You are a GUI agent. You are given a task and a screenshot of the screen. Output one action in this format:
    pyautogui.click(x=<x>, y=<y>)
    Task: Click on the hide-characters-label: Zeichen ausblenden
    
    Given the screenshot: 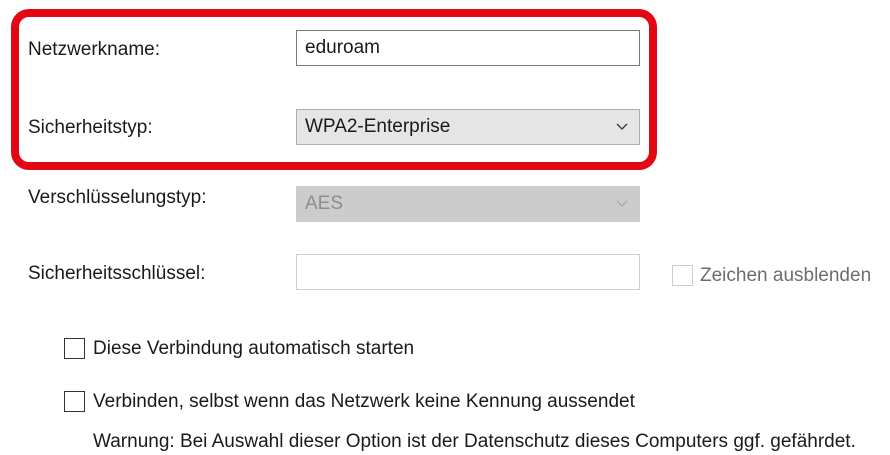 What is the action you would take?
    pyautogui.click(x=786, y=275)
    